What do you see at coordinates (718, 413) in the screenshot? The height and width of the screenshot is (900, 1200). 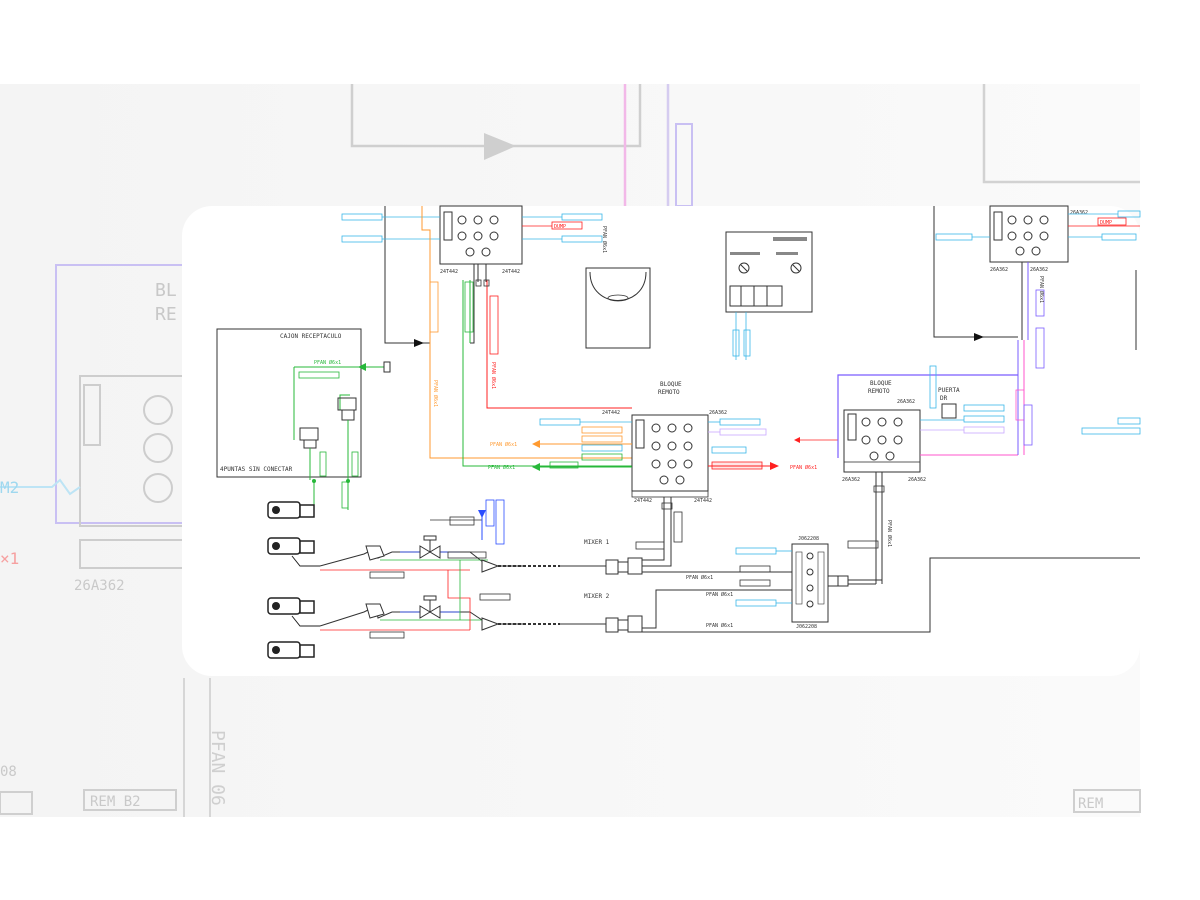 I see `bloque-center-id-2: 26A362` at bounding box center [718, 413].